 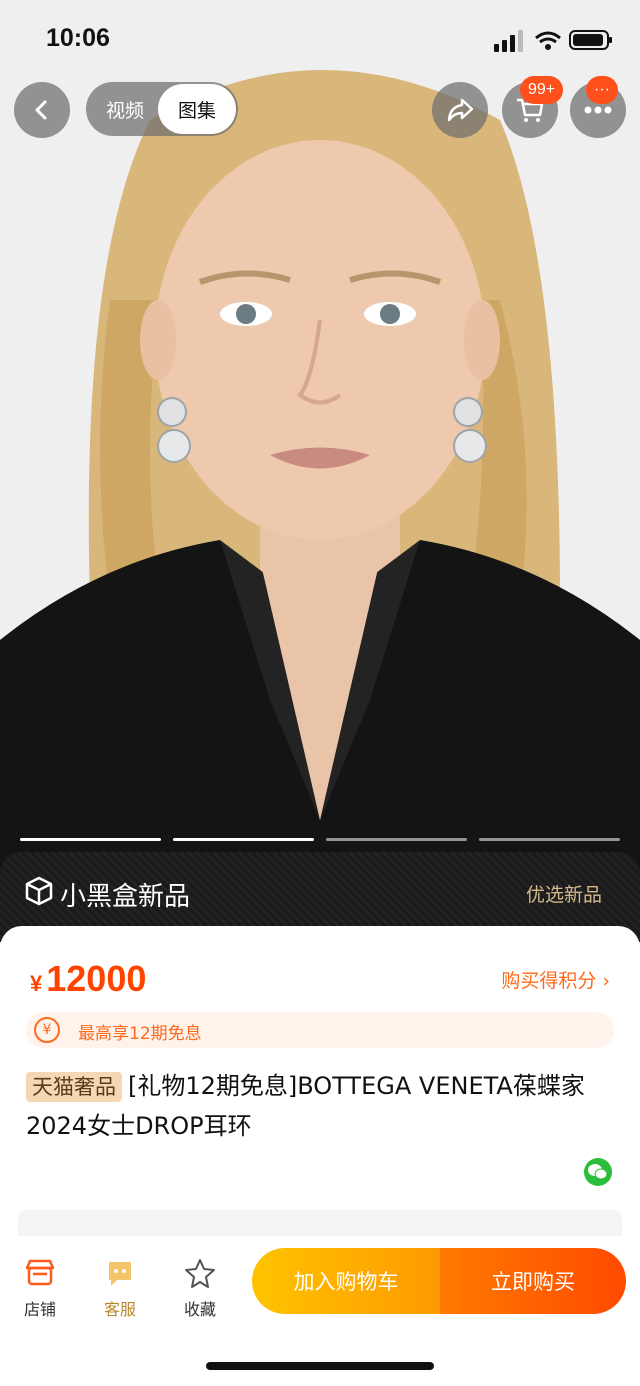 I want to click on bottom-action-bar: 店铺 客服 收藏 加入购物车 立即购买, so click(x=320, y=1311).